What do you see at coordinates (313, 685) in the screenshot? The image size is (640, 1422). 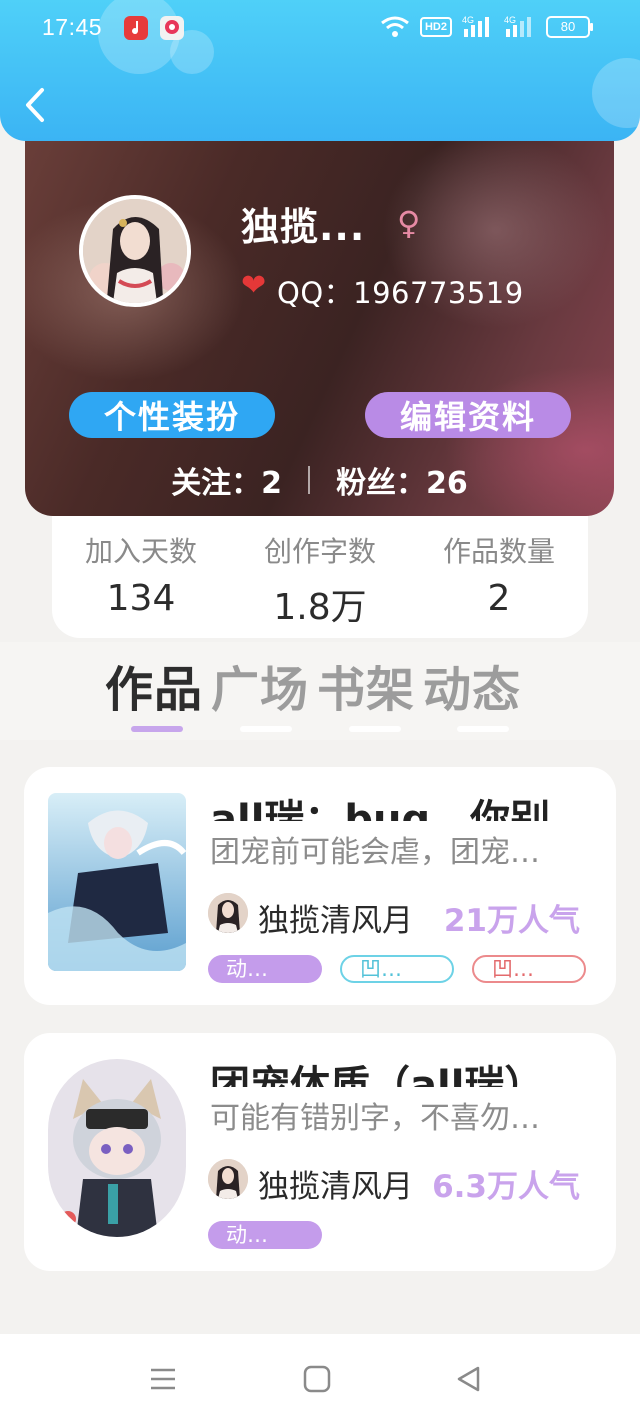 I see `tab-bar: 作品 广场 书架 动态` at bounding box center [313, 685].